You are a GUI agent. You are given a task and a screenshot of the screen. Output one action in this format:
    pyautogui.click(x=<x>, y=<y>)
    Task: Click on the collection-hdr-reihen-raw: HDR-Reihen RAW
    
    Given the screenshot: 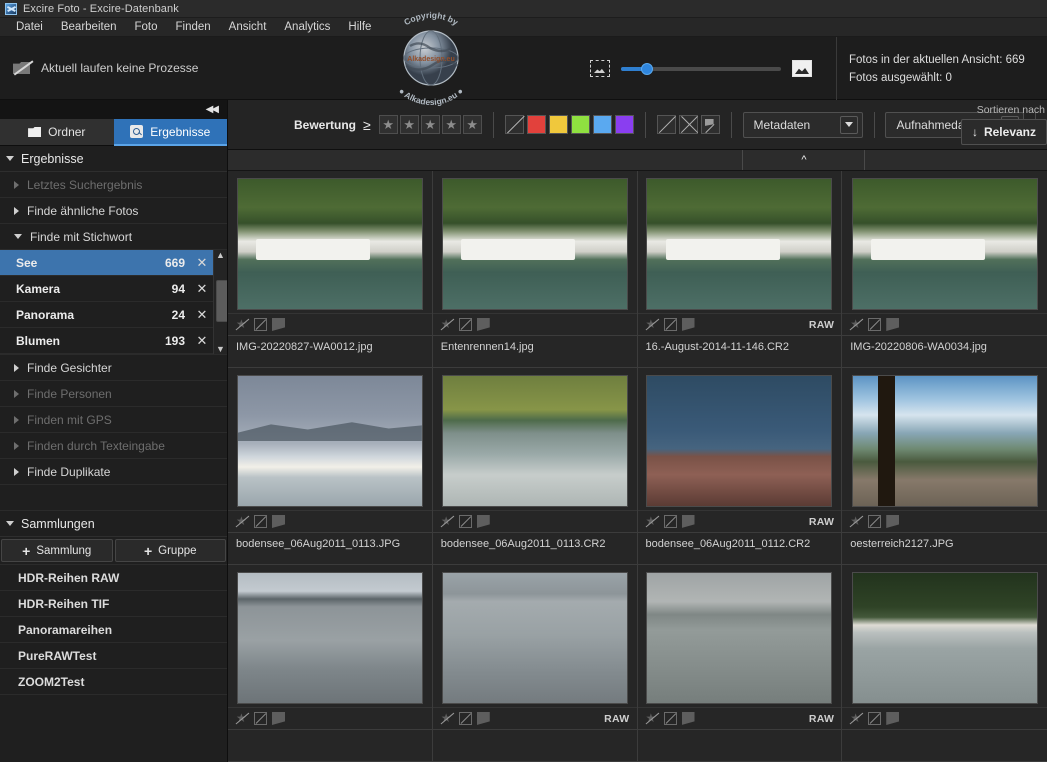 What is the action you would take?
    pyautogui.click(x=113, y=578)
    